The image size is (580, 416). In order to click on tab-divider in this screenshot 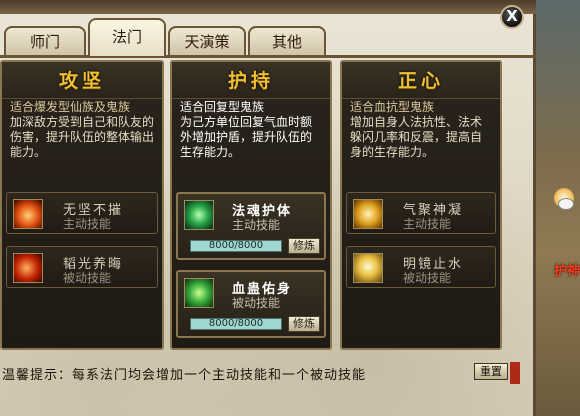, I will do `click(268, 56)`.